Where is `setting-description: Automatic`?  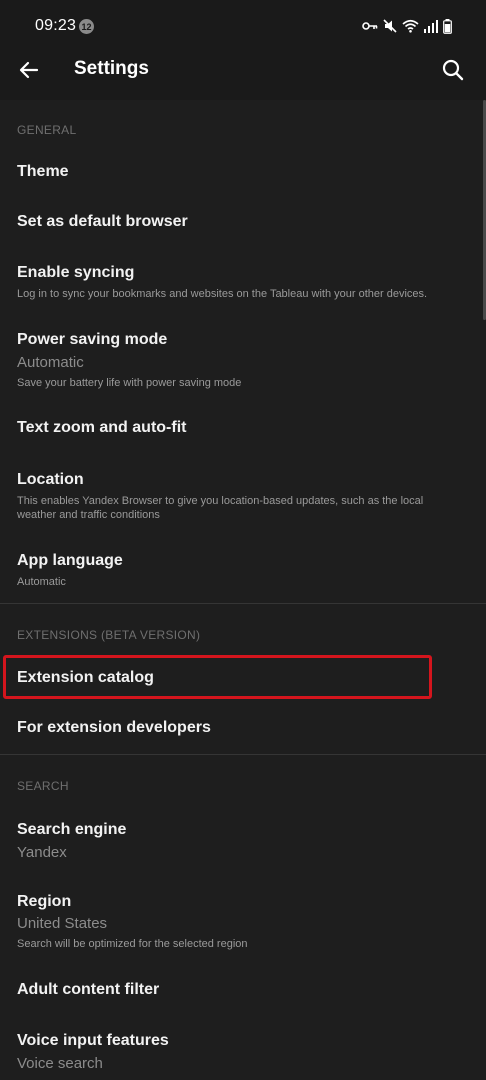
setting-description: Automatic is located at coordinates (41, 582).